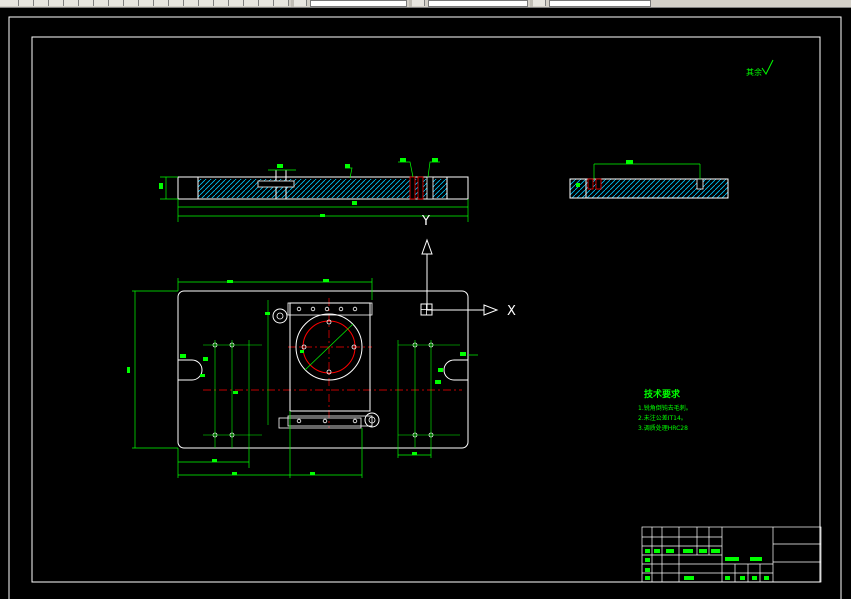  What do you see at coordinates (459, 277) in the screenshot?
I see `ucs-icon` at bounding box center [459, 277].